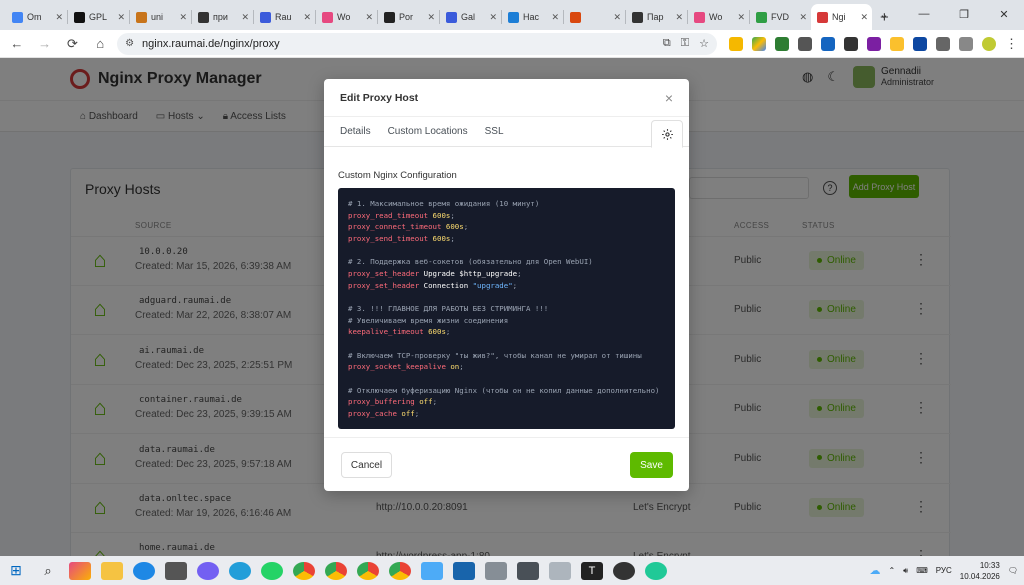 This screenshot has height=585, width=1024. I want to click on file-explorer-icon, so click(112, 570).